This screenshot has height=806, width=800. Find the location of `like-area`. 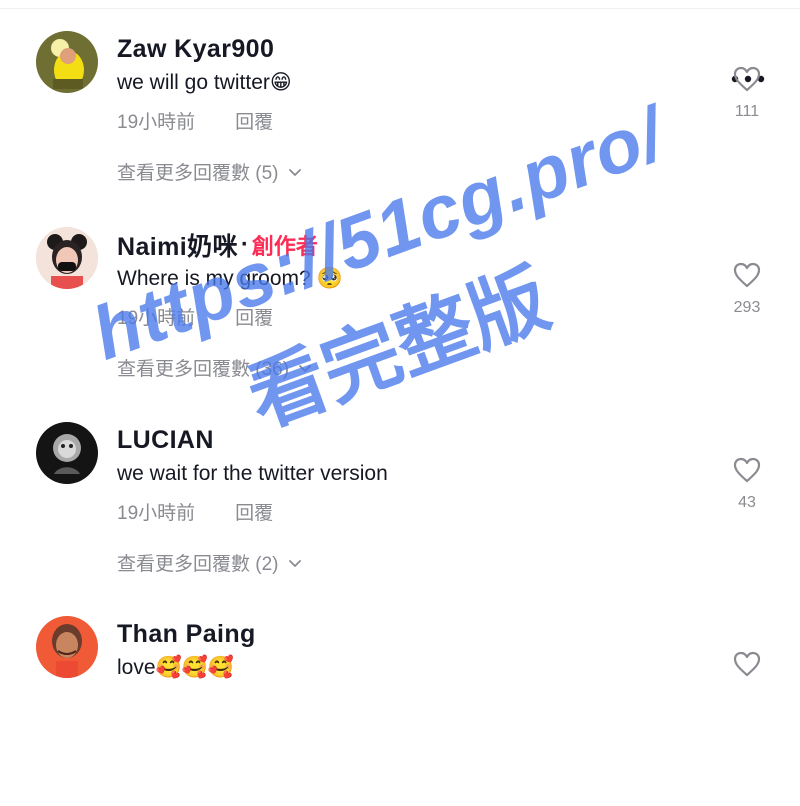

like-area is located at coordinates (747, 664).